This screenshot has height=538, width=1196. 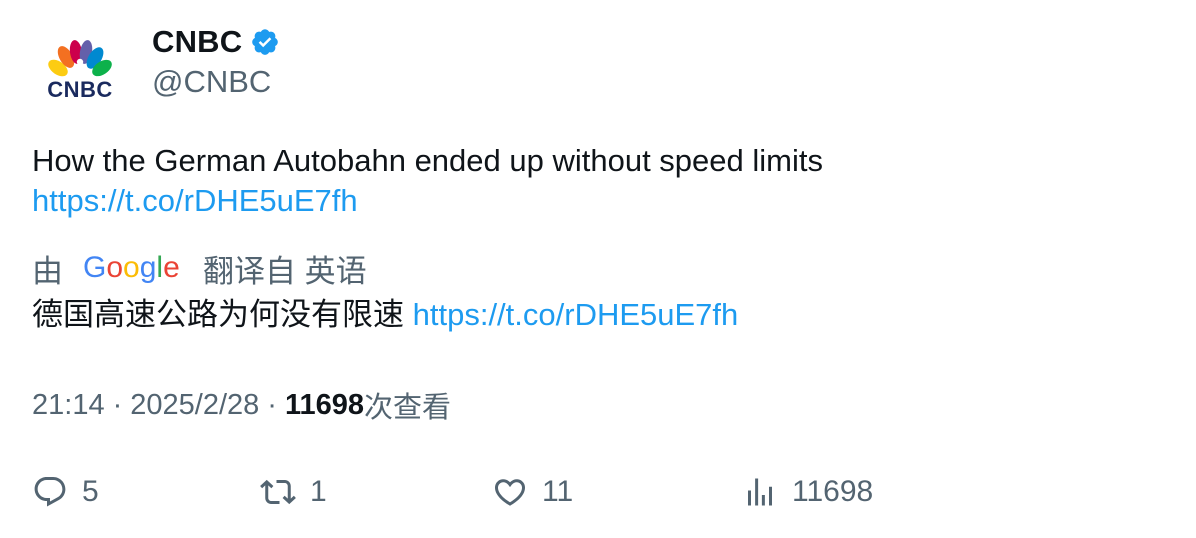 What do you see at coordinates (510, 492) in the screenshot?
I see `heart-icon` at bounding box center [510, 492].